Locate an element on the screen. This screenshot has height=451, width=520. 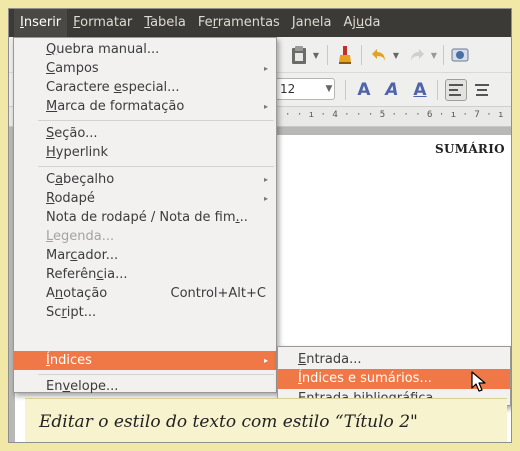
menu-item-cabecalho: Cabeçalho ▸ is located at coordinates (145, 179).